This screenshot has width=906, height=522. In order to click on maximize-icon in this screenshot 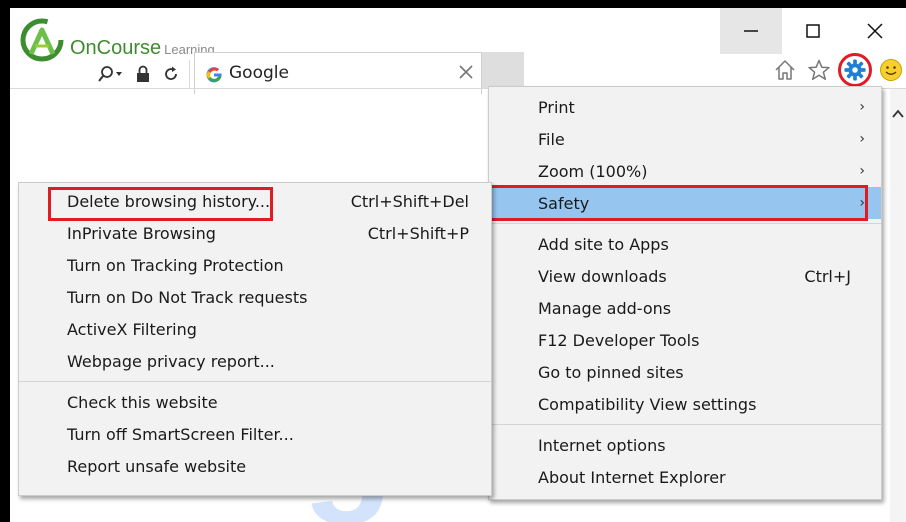, I will do `click(813, 31)`.